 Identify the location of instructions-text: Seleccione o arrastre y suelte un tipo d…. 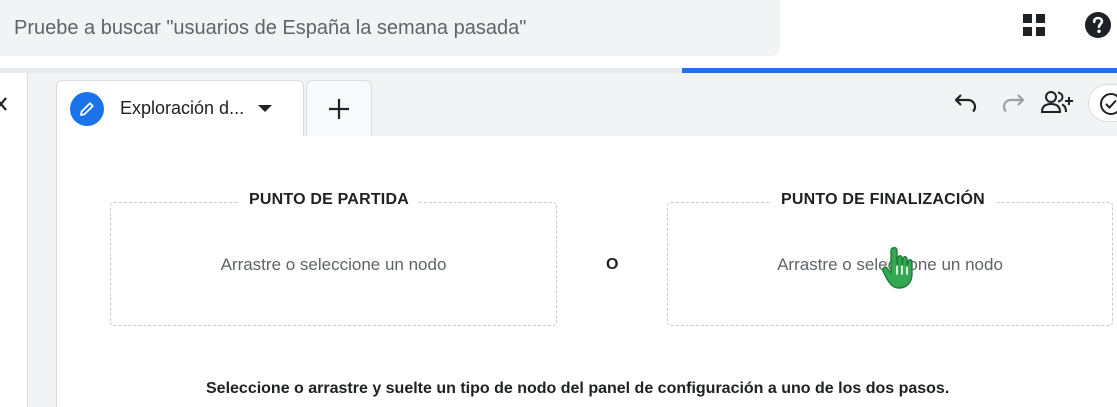
(578, 388).